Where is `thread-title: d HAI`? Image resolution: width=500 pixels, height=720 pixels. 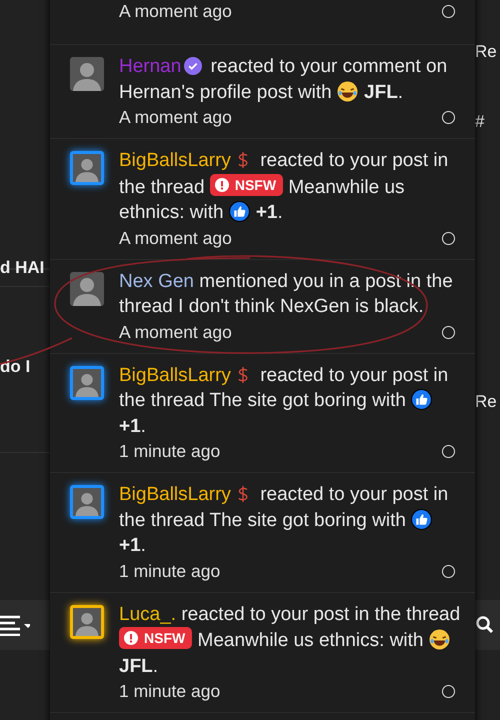
thread-title: d HAI is located at coordinates (23, 268).